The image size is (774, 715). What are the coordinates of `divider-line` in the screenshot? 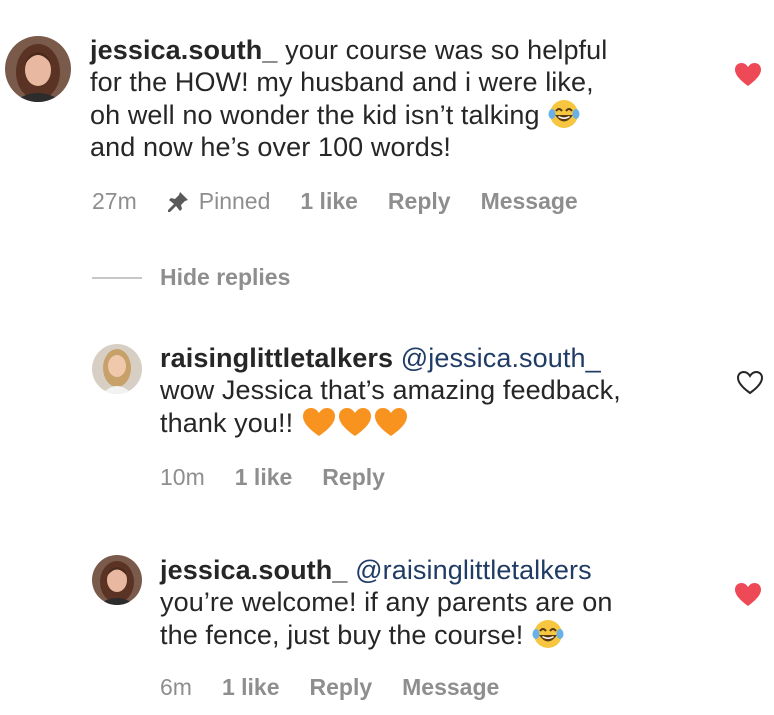 It's located at (117, 277).